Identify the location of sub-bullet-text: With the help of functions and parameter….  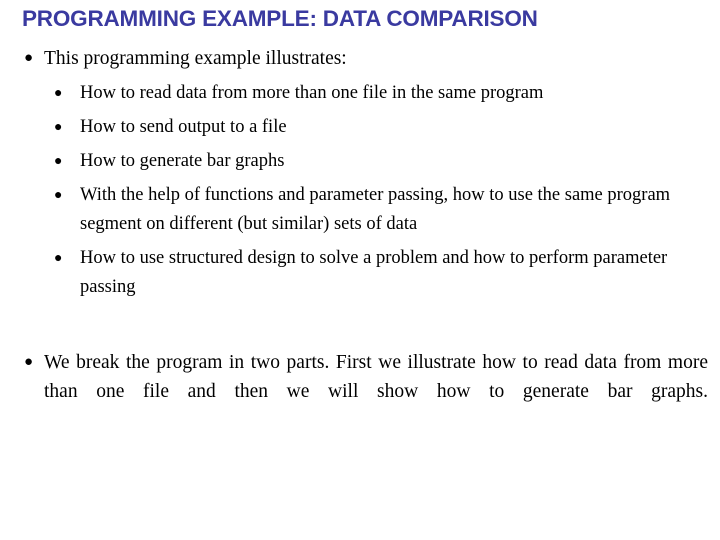
(375, 209).